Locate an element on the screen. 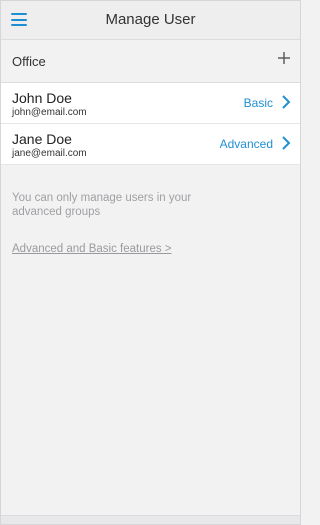  page-title: Manage User is located at coordinates (150, 19).